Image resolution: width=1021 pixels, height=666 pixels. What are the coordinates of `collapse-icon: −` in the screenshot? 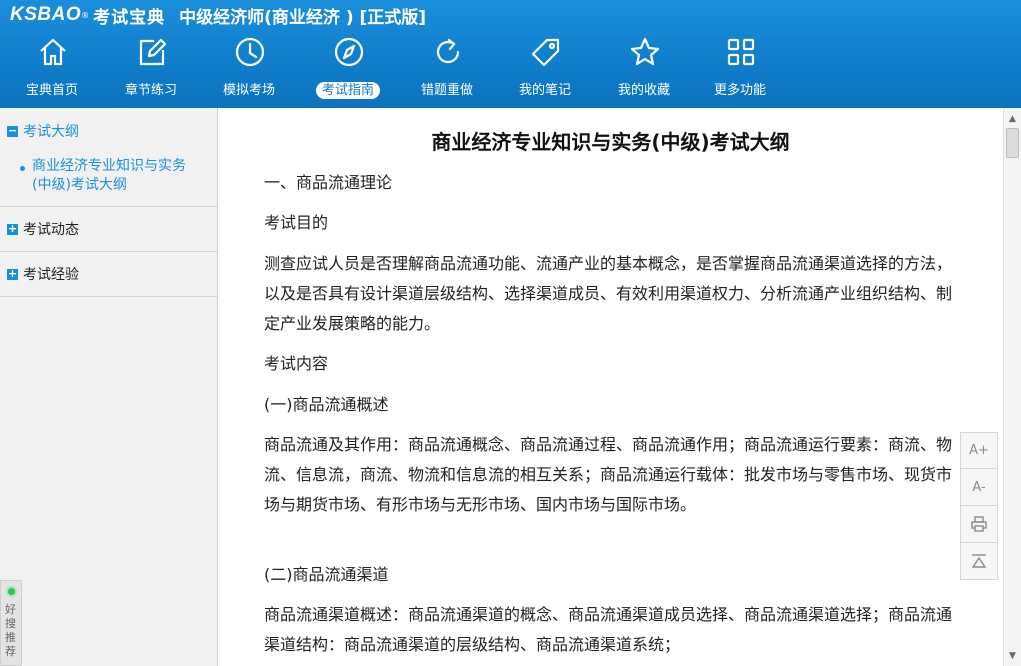 It's located at (12, 130).